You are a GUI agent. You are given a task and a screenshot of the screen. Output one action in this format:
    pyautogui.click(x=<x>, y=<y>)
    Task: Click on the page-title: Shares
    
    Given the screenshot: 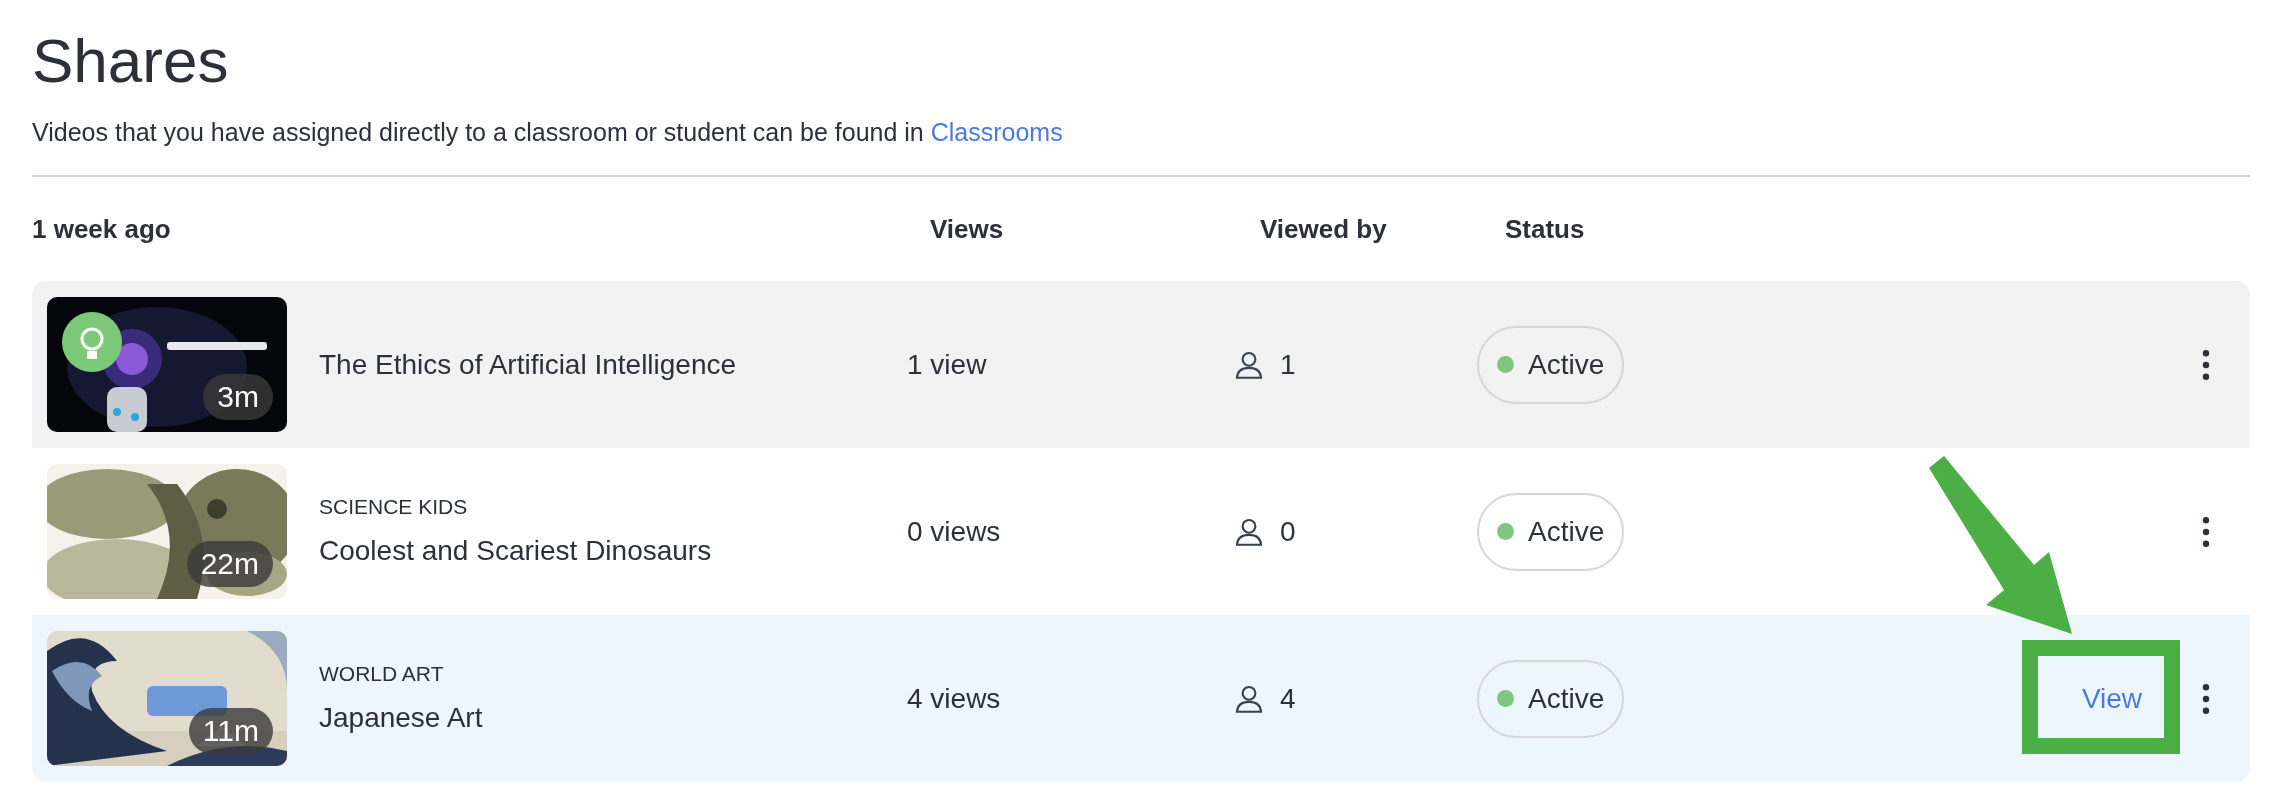 What is the action you would take?
    pyautogui.click(x=131, y=61)
    